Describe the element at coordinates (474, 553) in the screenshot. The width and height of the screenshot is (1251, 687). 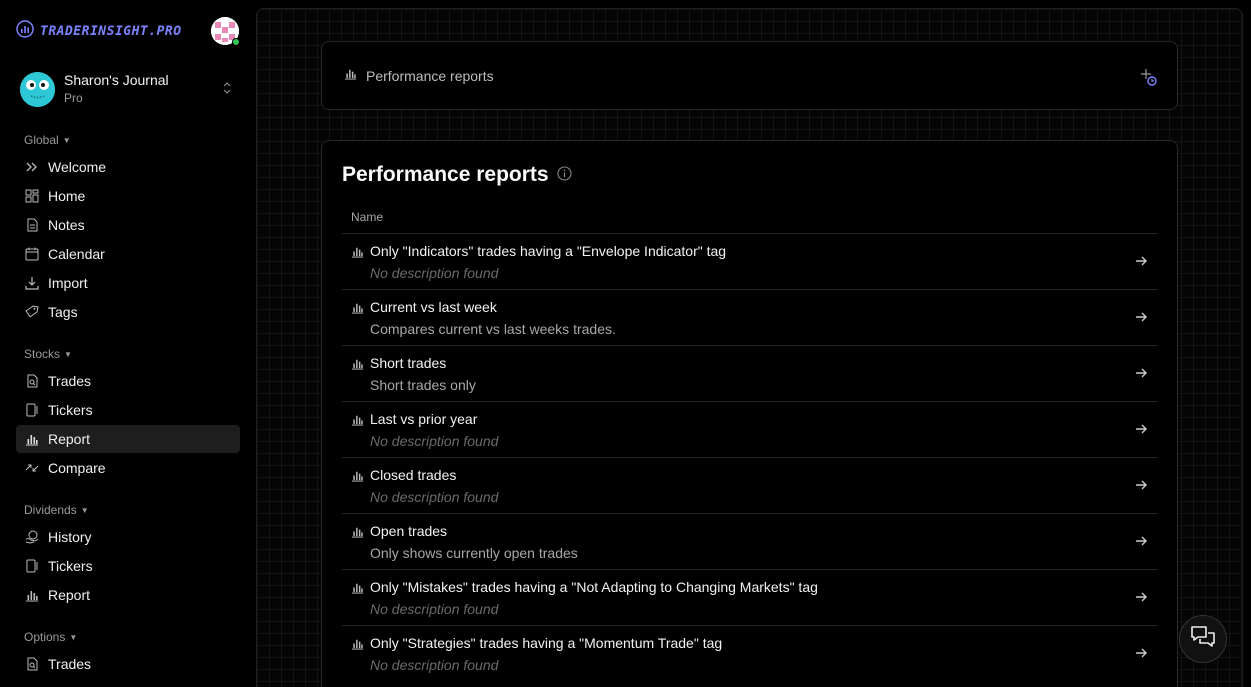
I see `report-description: Only shows currently open trades` at that location.